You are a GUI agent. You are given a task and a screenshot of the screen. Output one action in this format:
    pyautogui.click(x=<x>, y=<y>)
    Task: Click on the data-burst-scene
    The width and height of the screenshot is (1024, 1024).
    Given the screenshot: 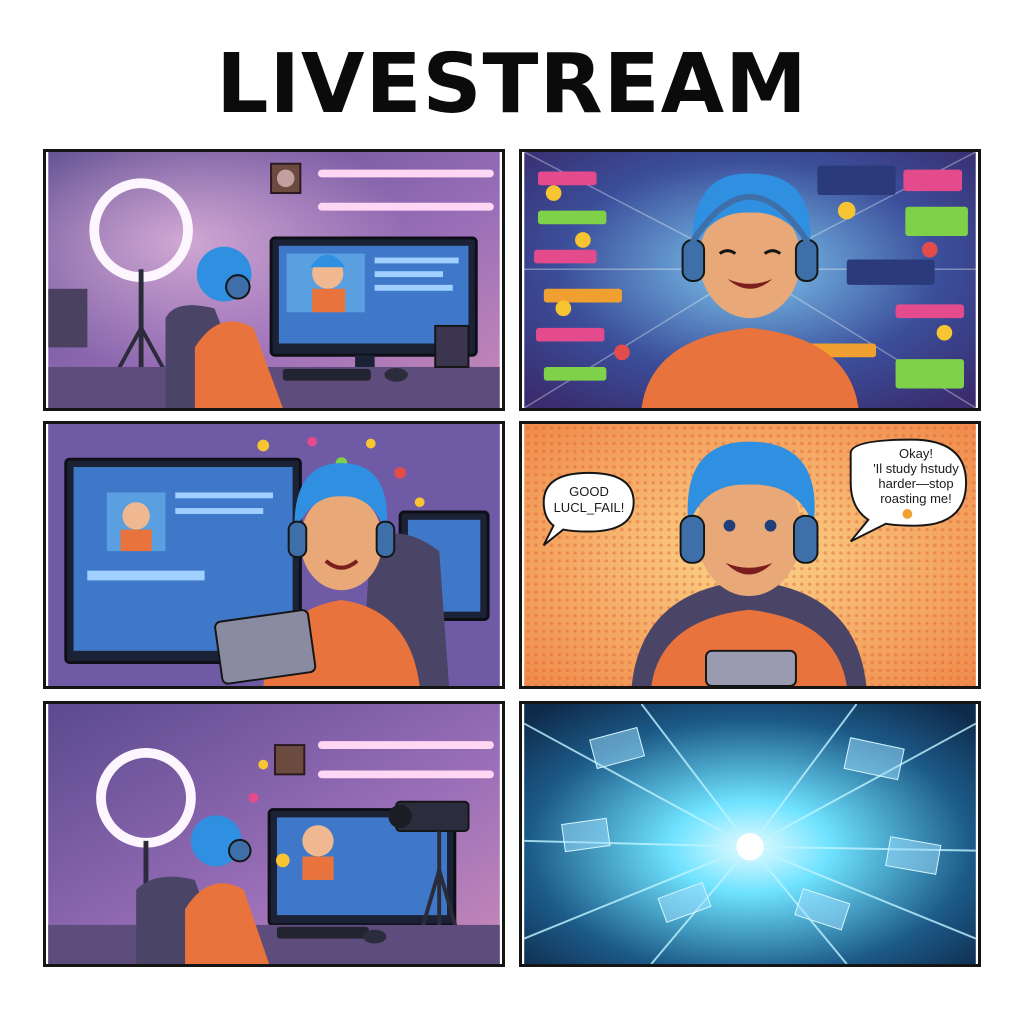 What is the action you would take?
    pyautogui.click(x=750, y=834)
    